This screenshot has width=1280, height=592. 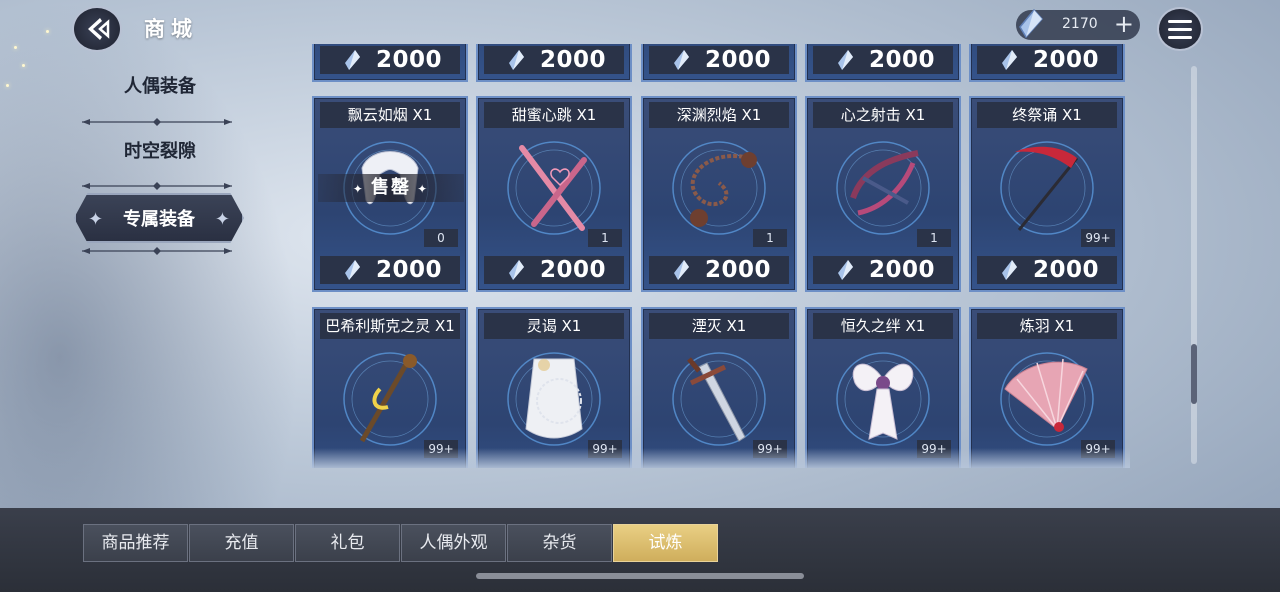 What do you see at coordinates (720, 458) in the screenshot?
I see `grid-fade` at bounding box center [720, 458].